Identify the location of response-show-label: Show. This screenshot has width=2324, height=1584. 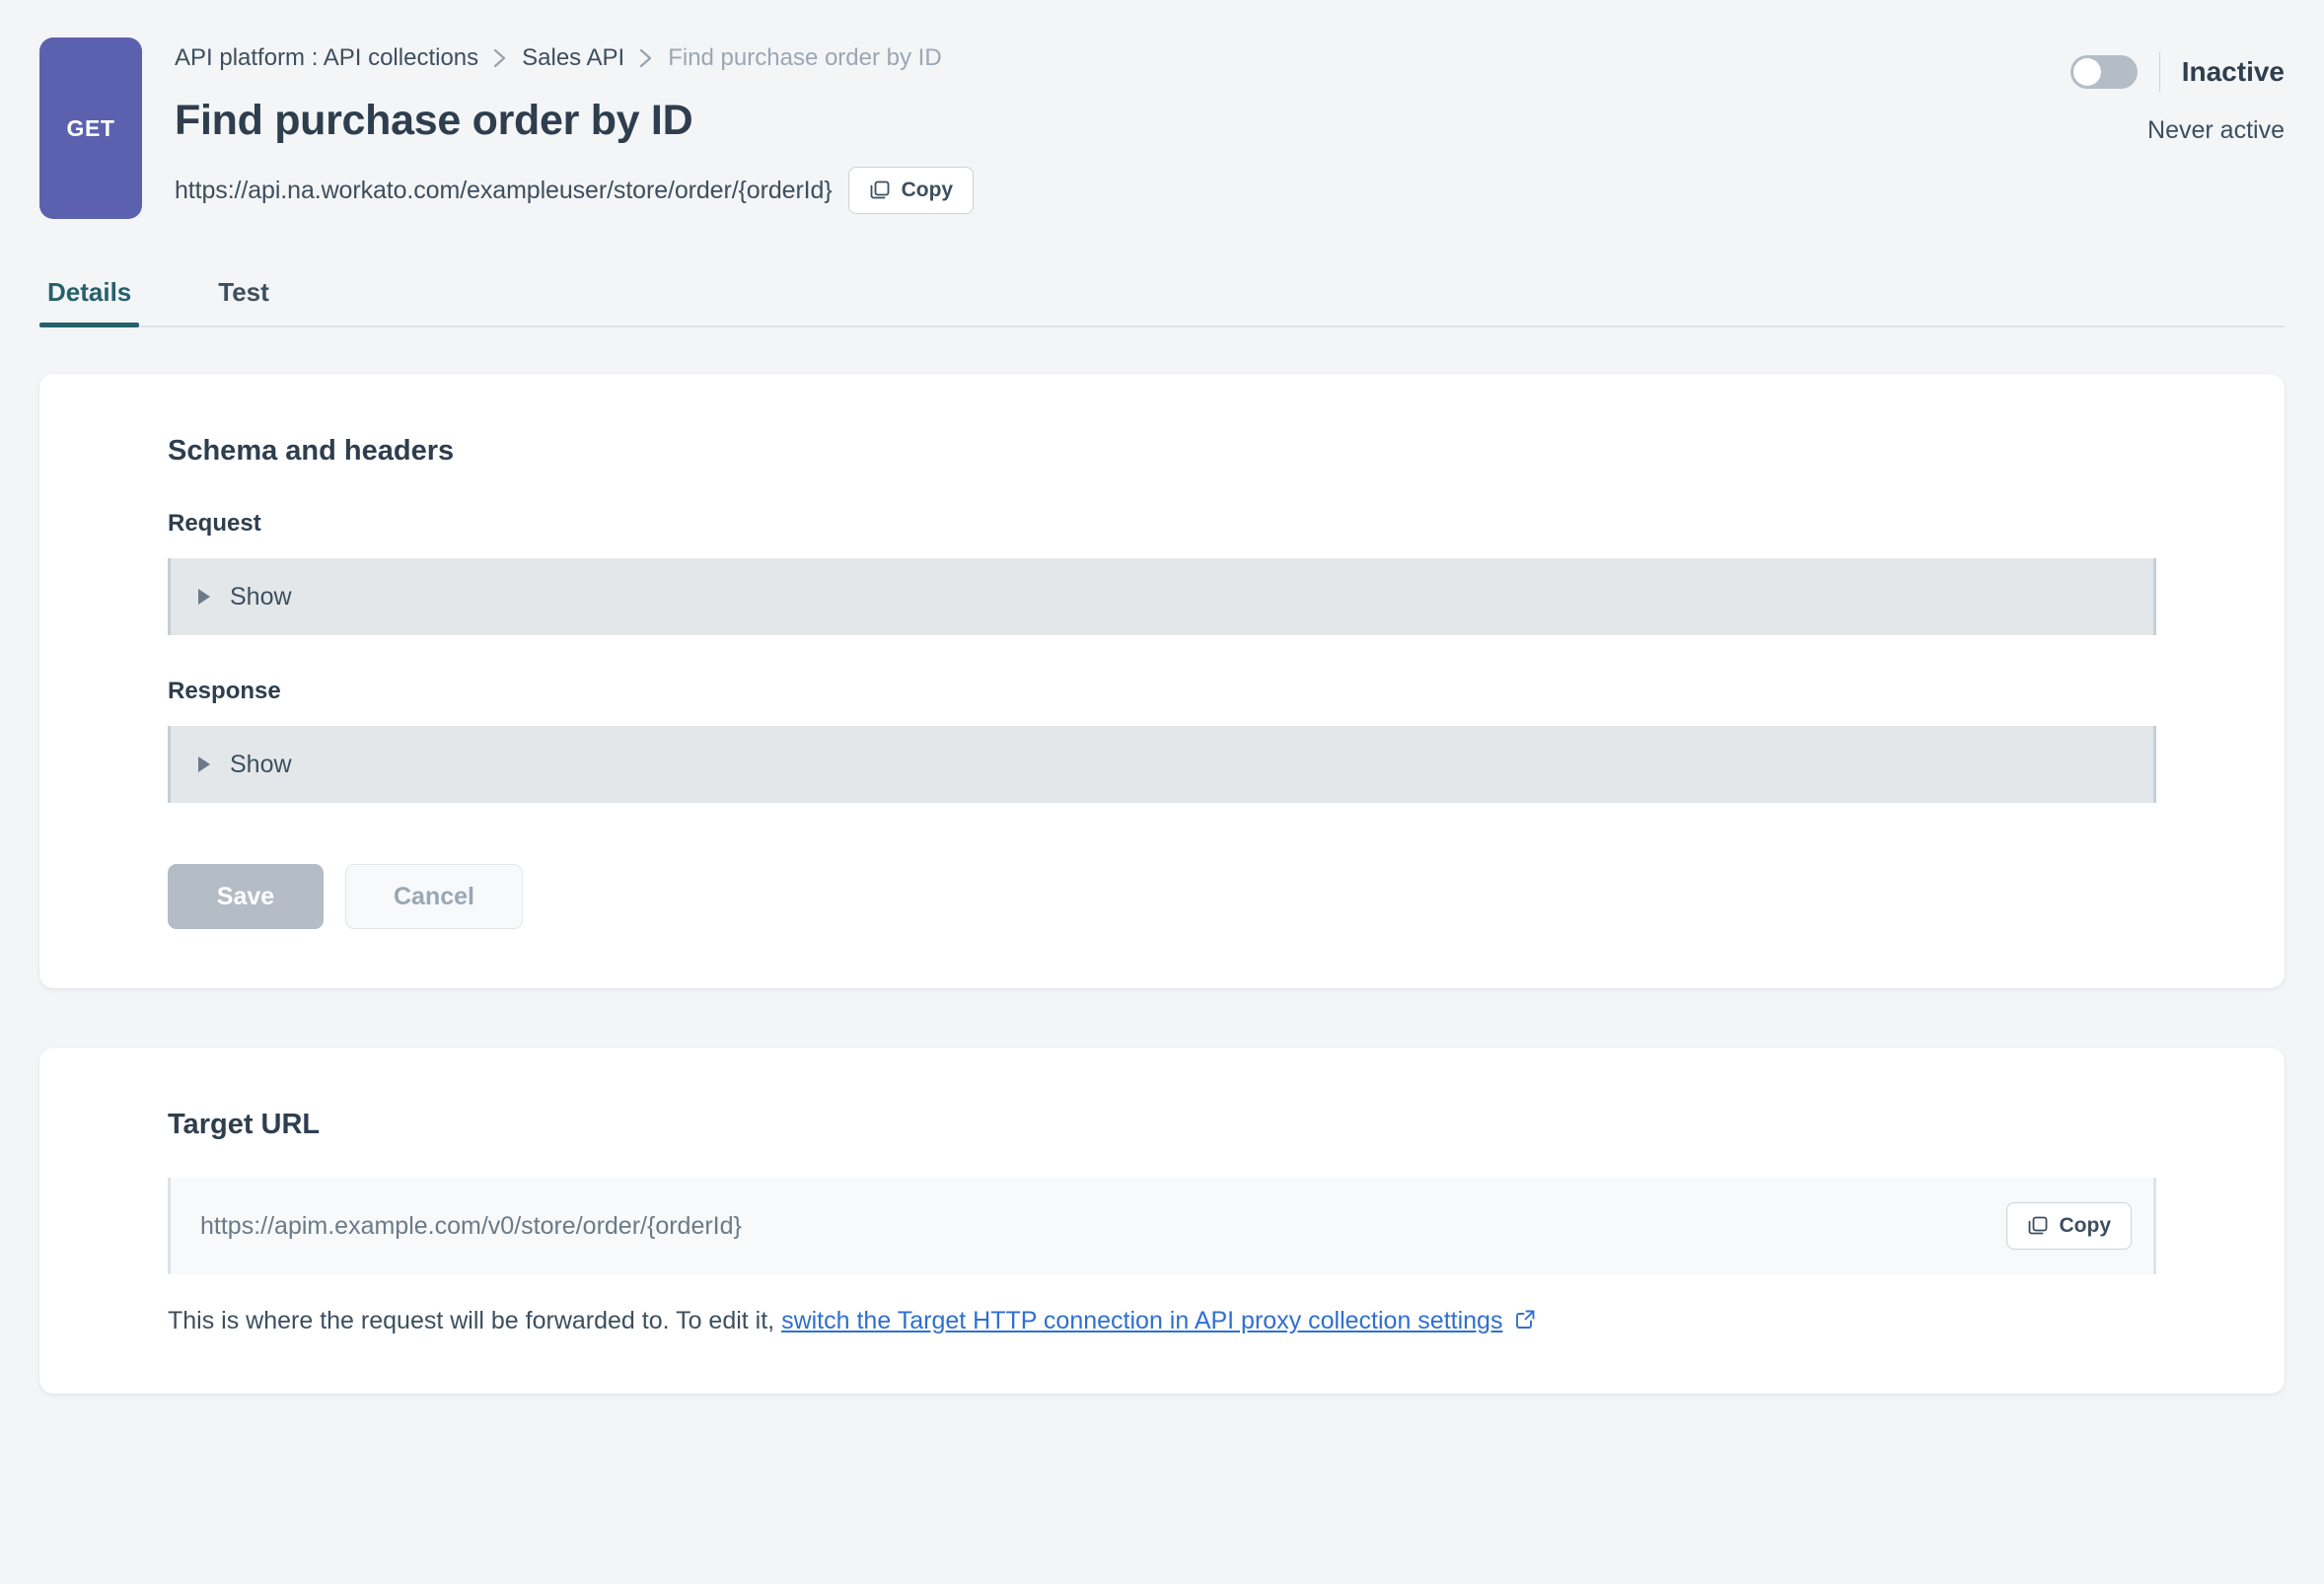
(261, 764).